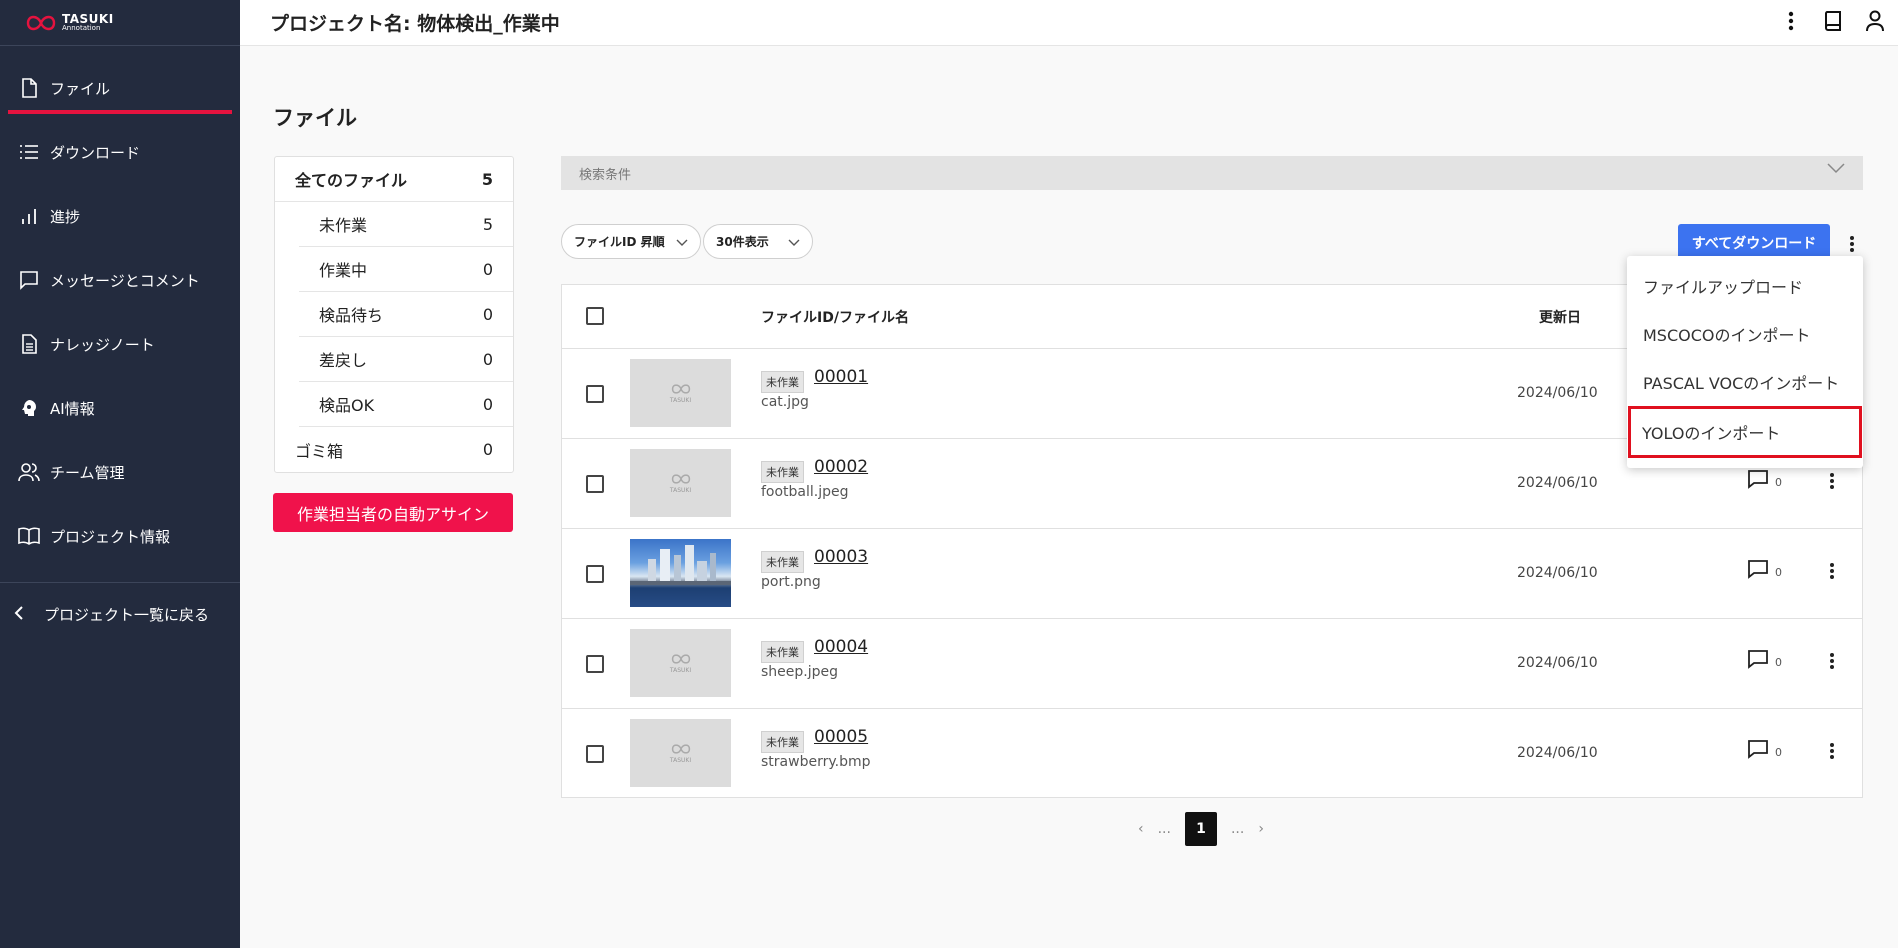 Image resolution: width=1898 pixels, height=948 pixels. Describe the element at coordinates (394, 449) in the screenshot. I see `count-trash: ゴミ箱 0` at that location.